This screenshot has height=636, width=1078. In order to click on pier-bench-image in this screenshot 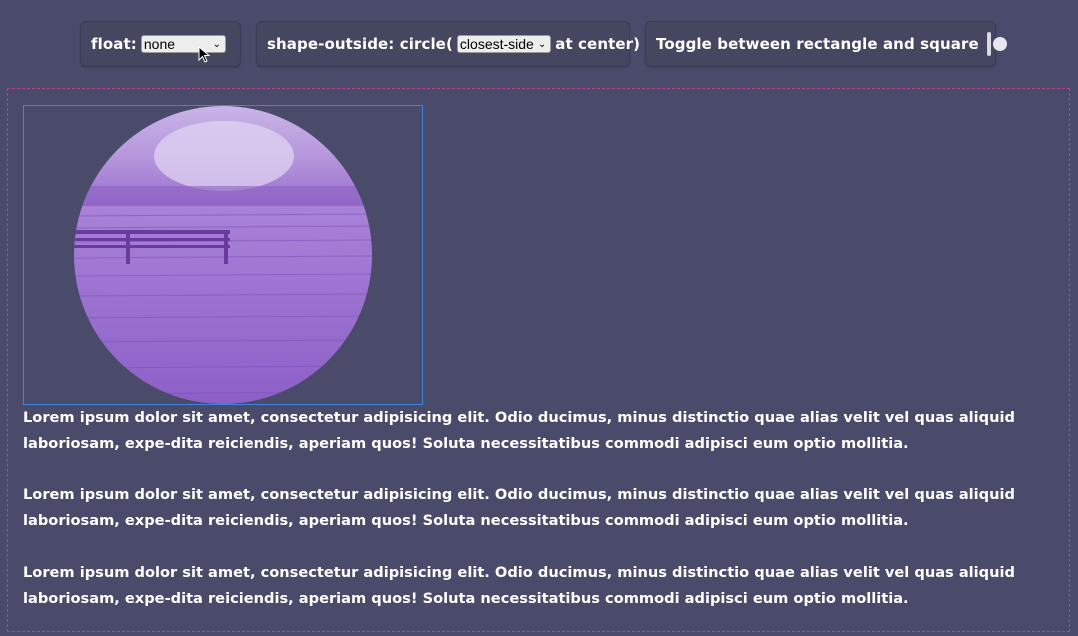, I will do `click(223, 255)`.